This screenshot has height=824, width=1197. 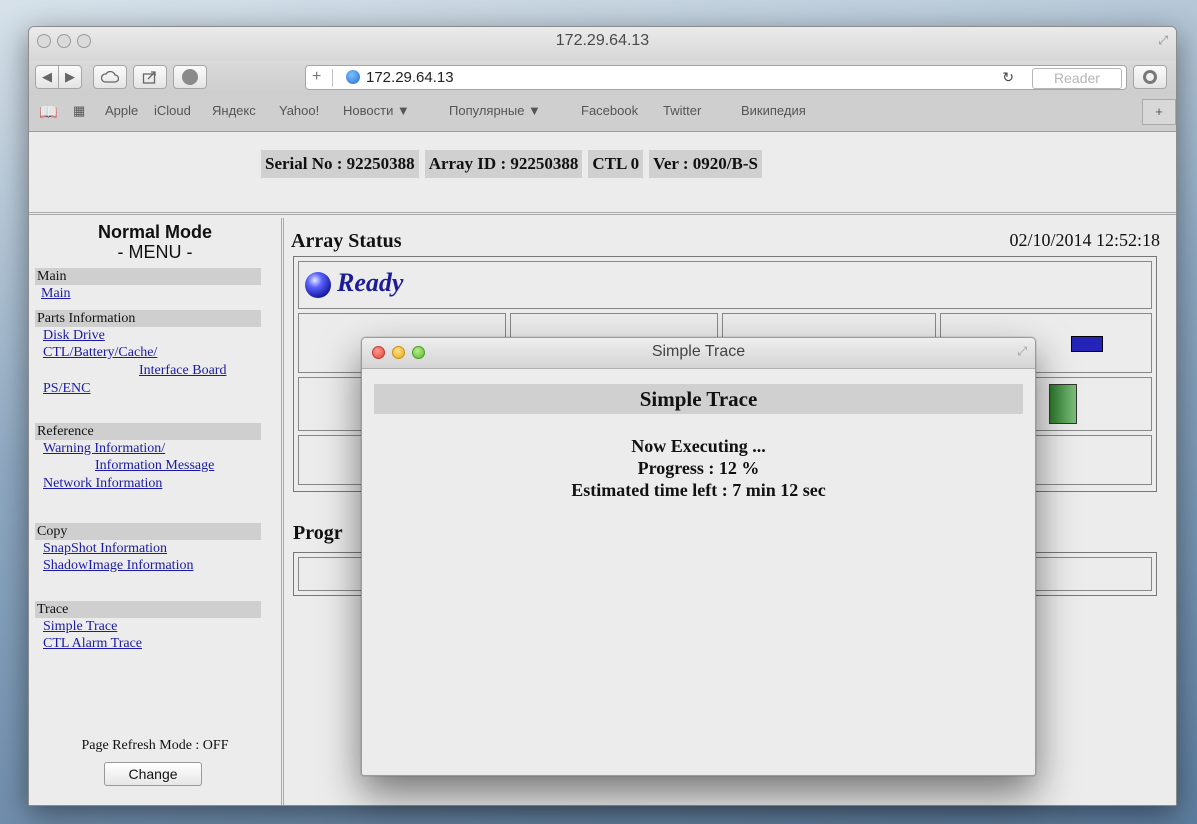 I want to click on back-button: ◀, so click(x=47, y=77).